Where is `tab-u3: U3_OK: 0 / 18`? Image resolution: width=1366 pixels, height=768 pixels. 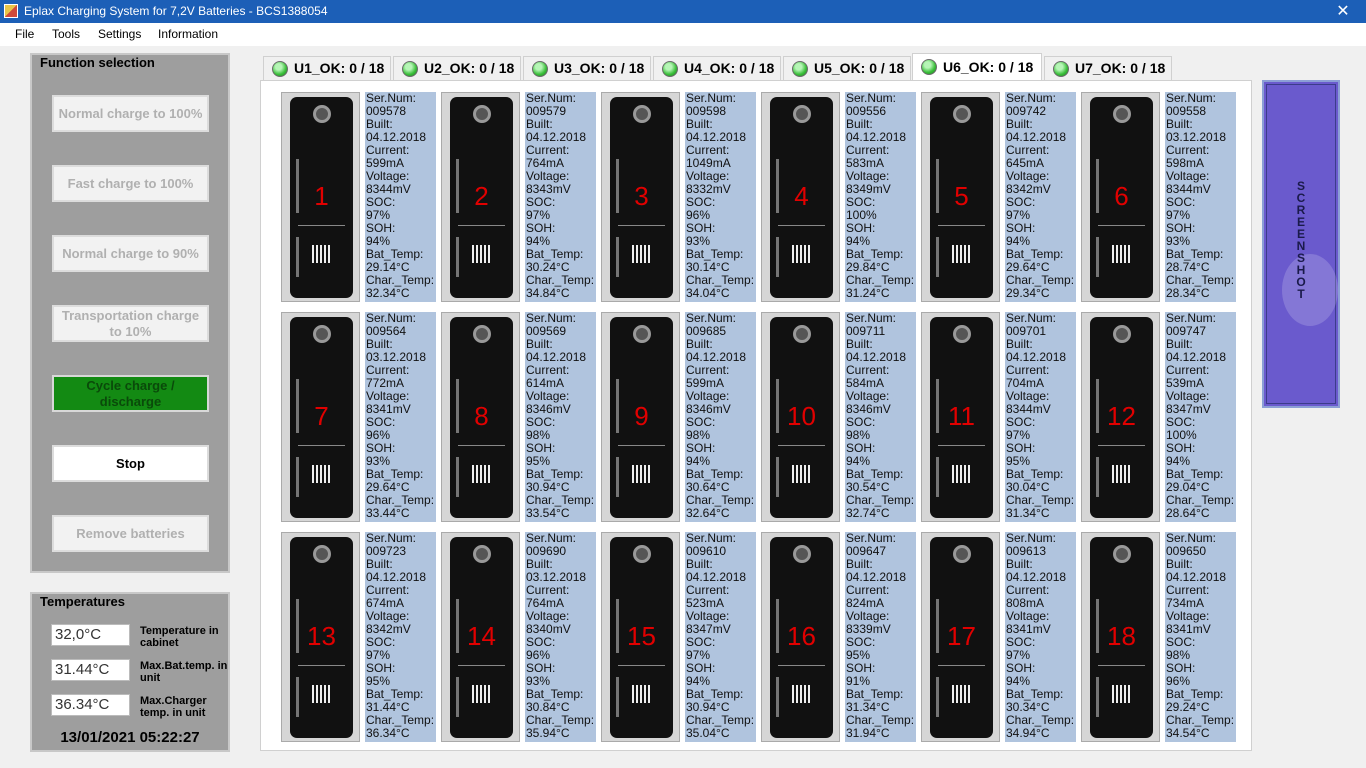 tab-u3: U3_OK: 0 / 18 is located at coordinates (587, 68).